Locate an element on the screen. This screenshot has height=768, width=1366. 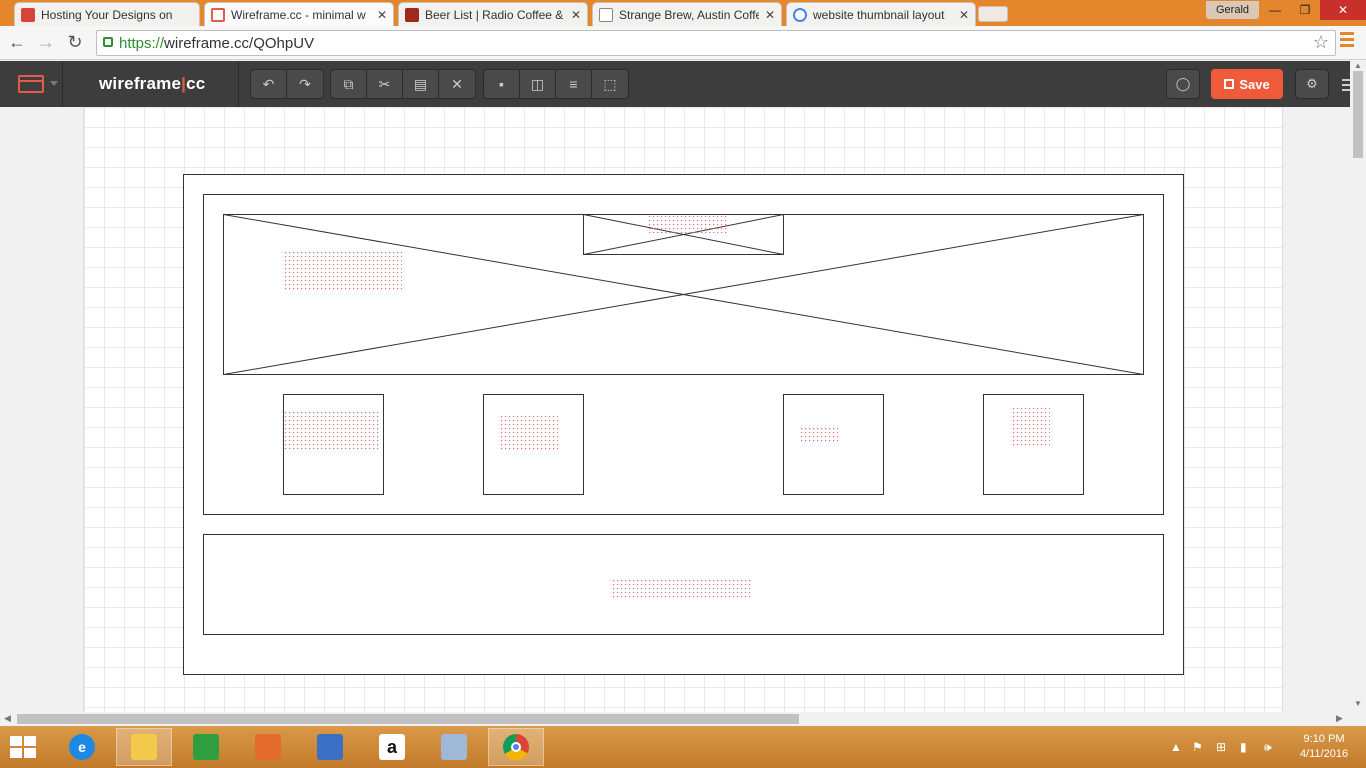
browser-tab-google-search: website thumbnail layout ✕ is located at coordinates (881, 14).